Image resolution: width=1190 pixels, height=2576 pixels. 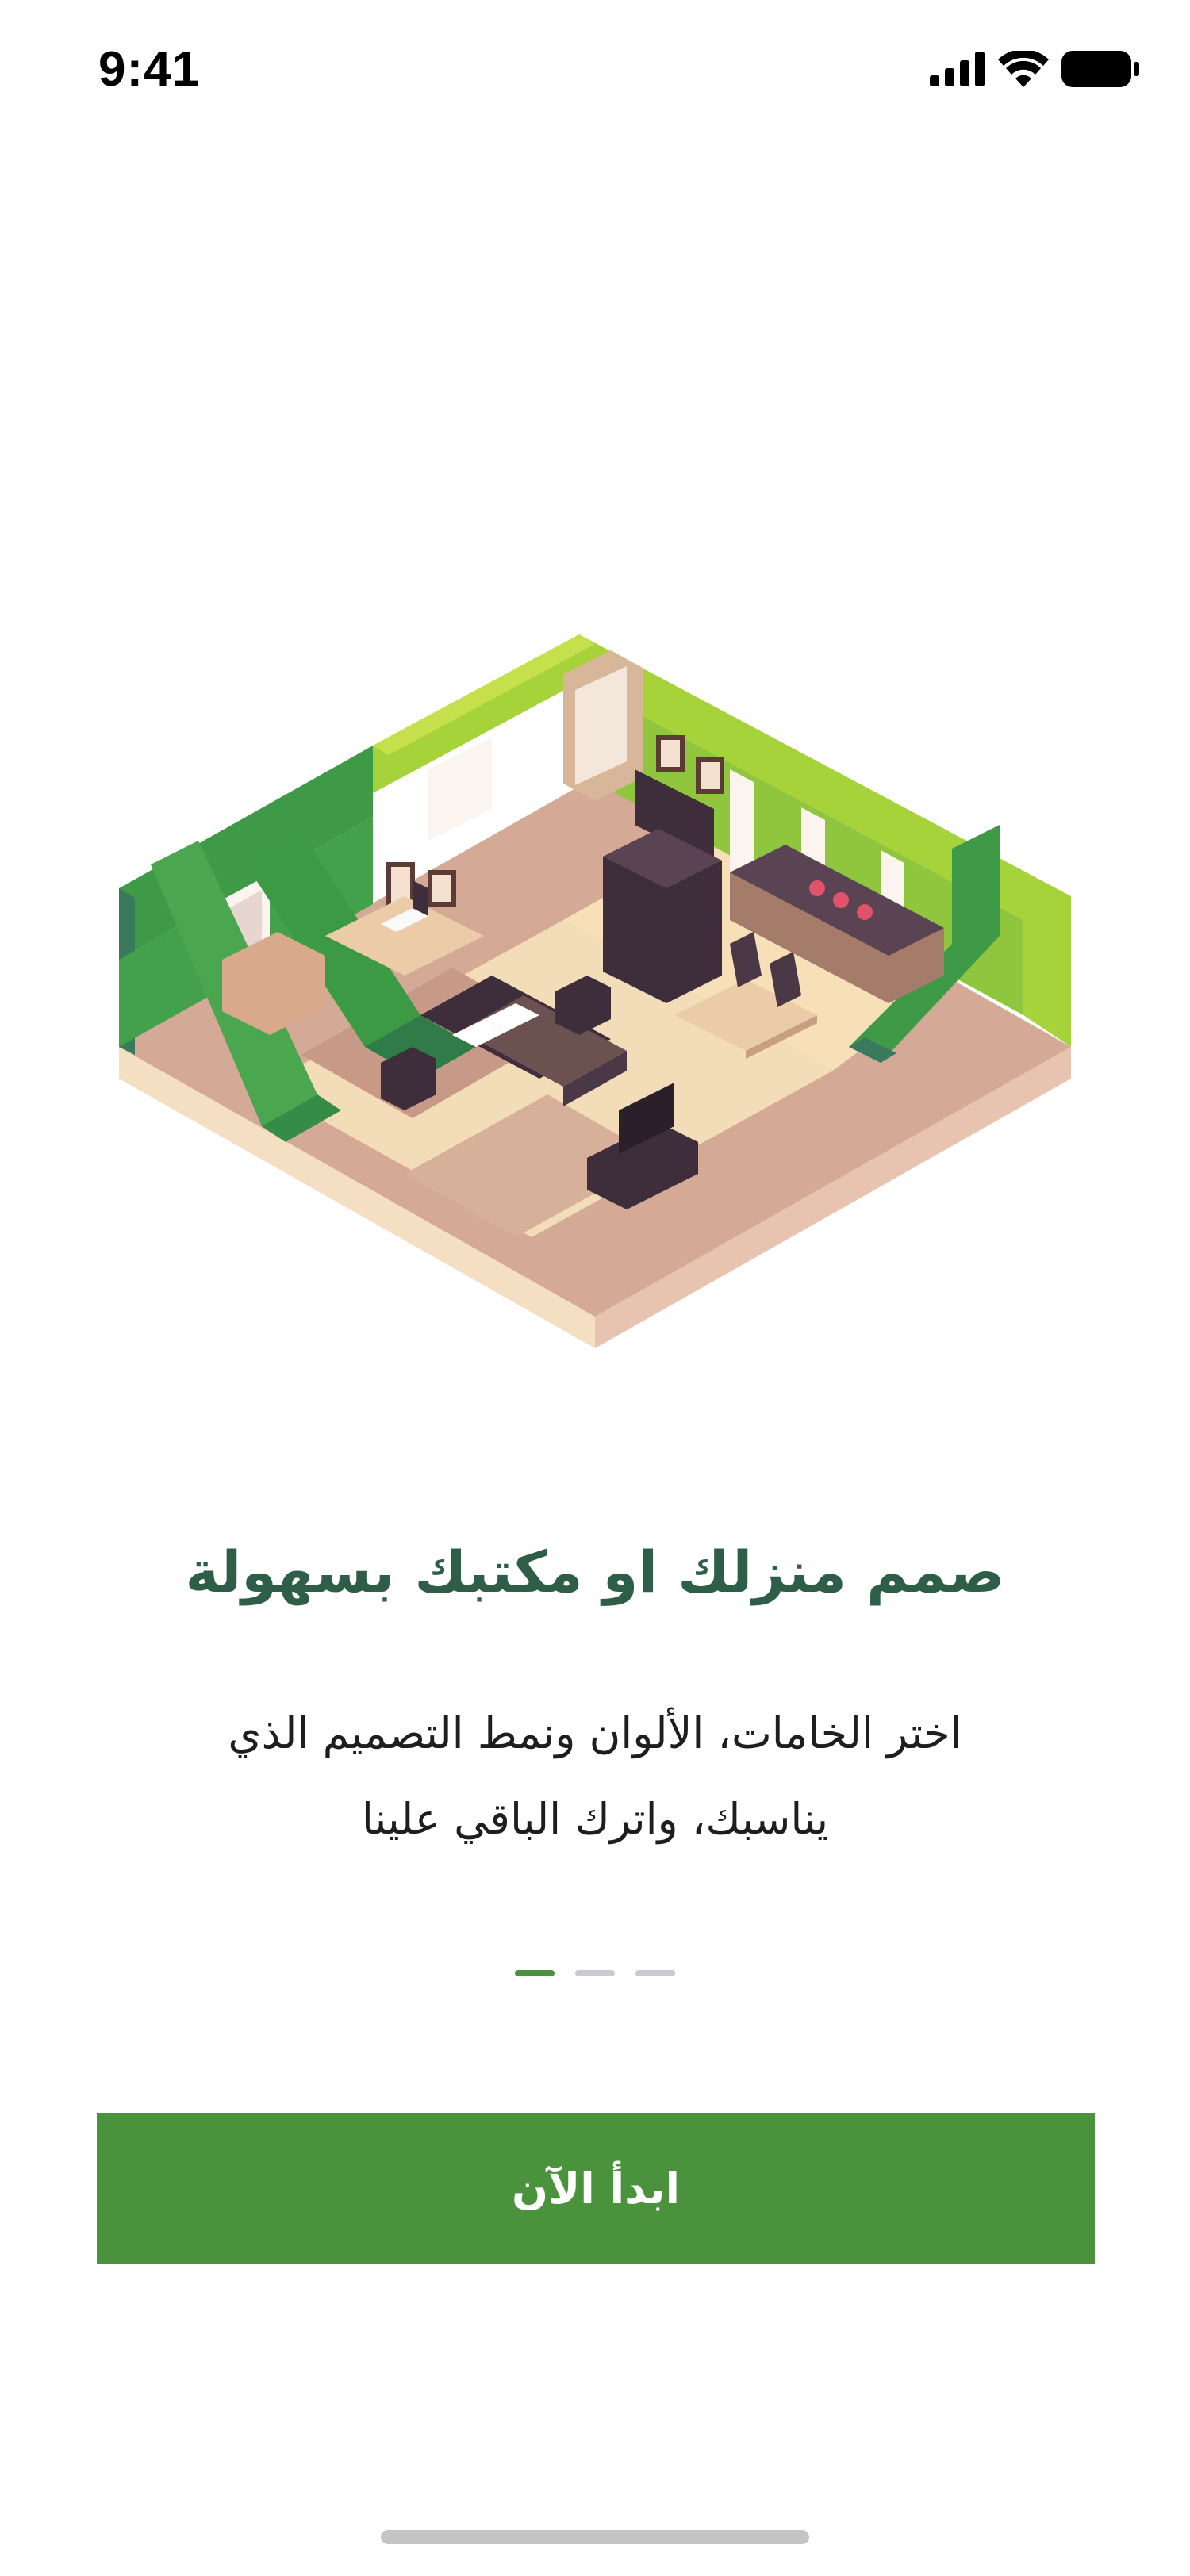 I want to click on status-bar: 9:41, so click(x=595, y=72).